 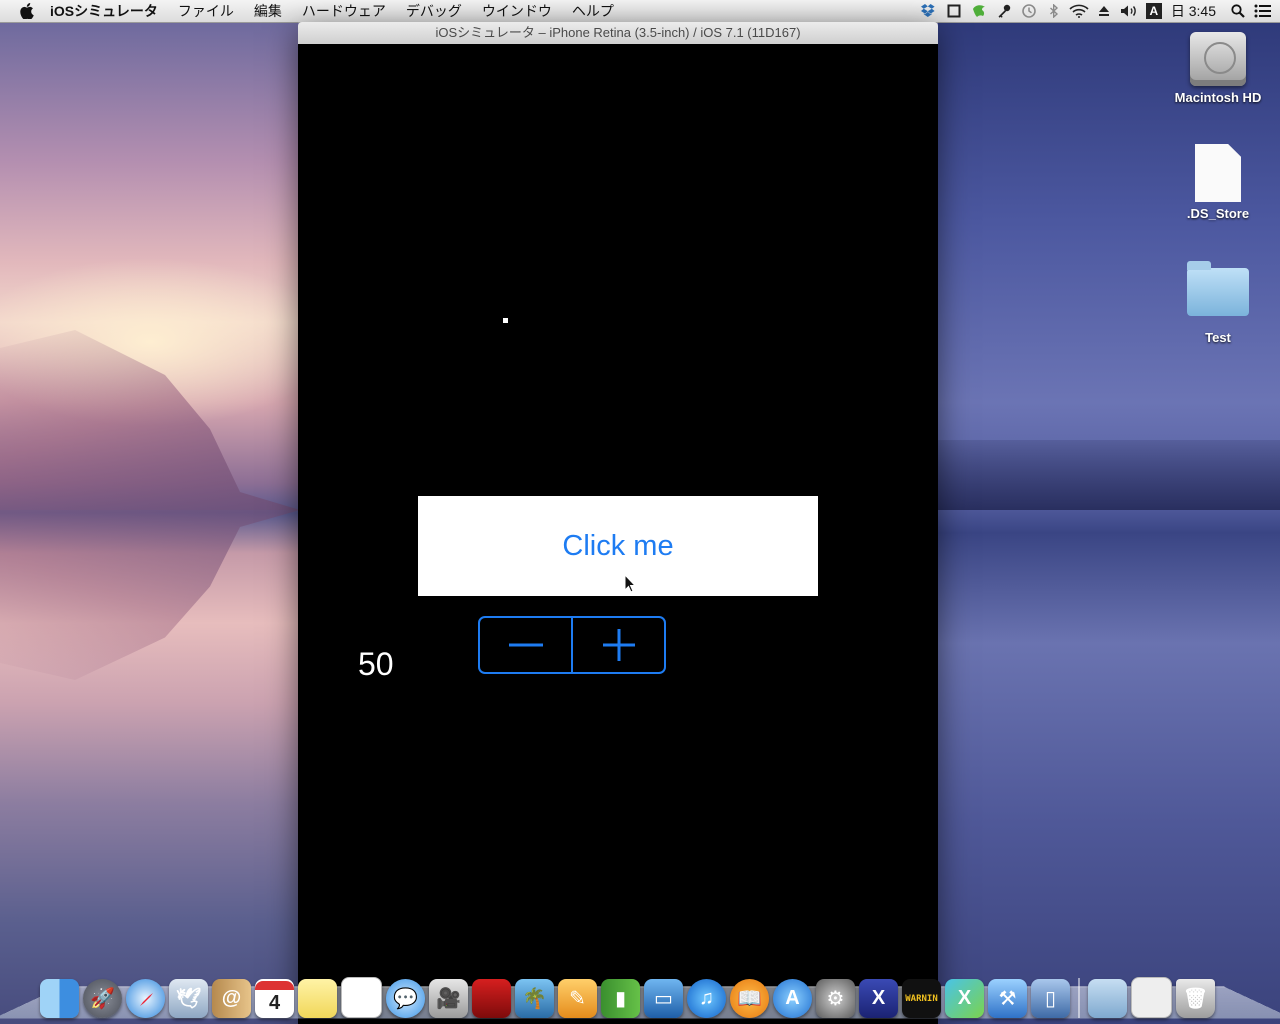 What do you see at coordinates (1238, 11) in the screenshot?
I see `spotlight-search-icon` at bounding box center [1238, 11].